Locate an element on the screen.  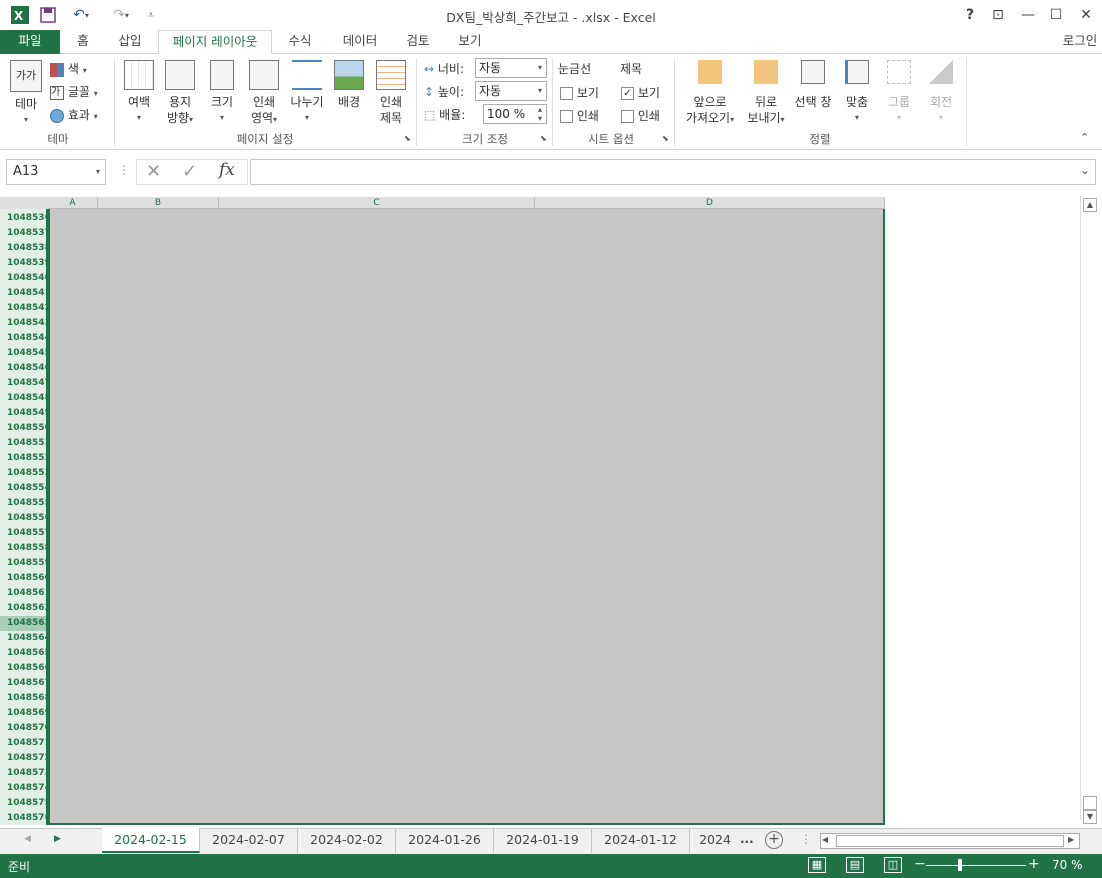
column-header-c: C is located at coordinates (377, 203).